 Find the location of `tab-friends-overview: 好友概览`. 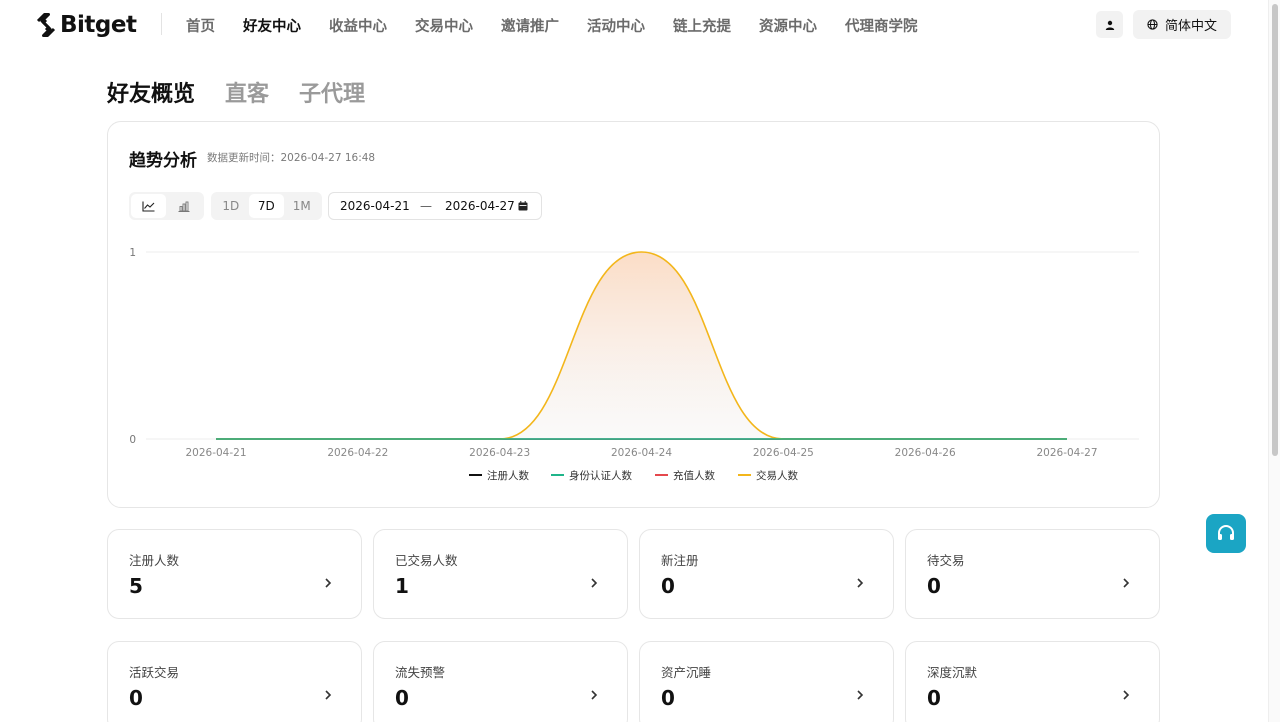

tab-friends-overview: 好友概览 is located at coordinates (151, 92).